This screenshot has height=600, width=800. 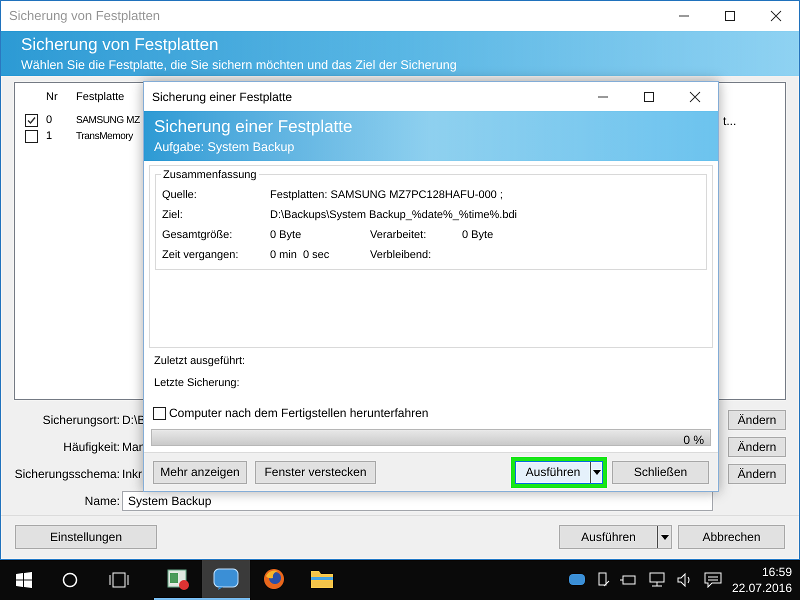 What do you see at coordinates (86, 537) in the screenshot?
I see `settings-button: Einstellungen` at bounding box center [86, 537].